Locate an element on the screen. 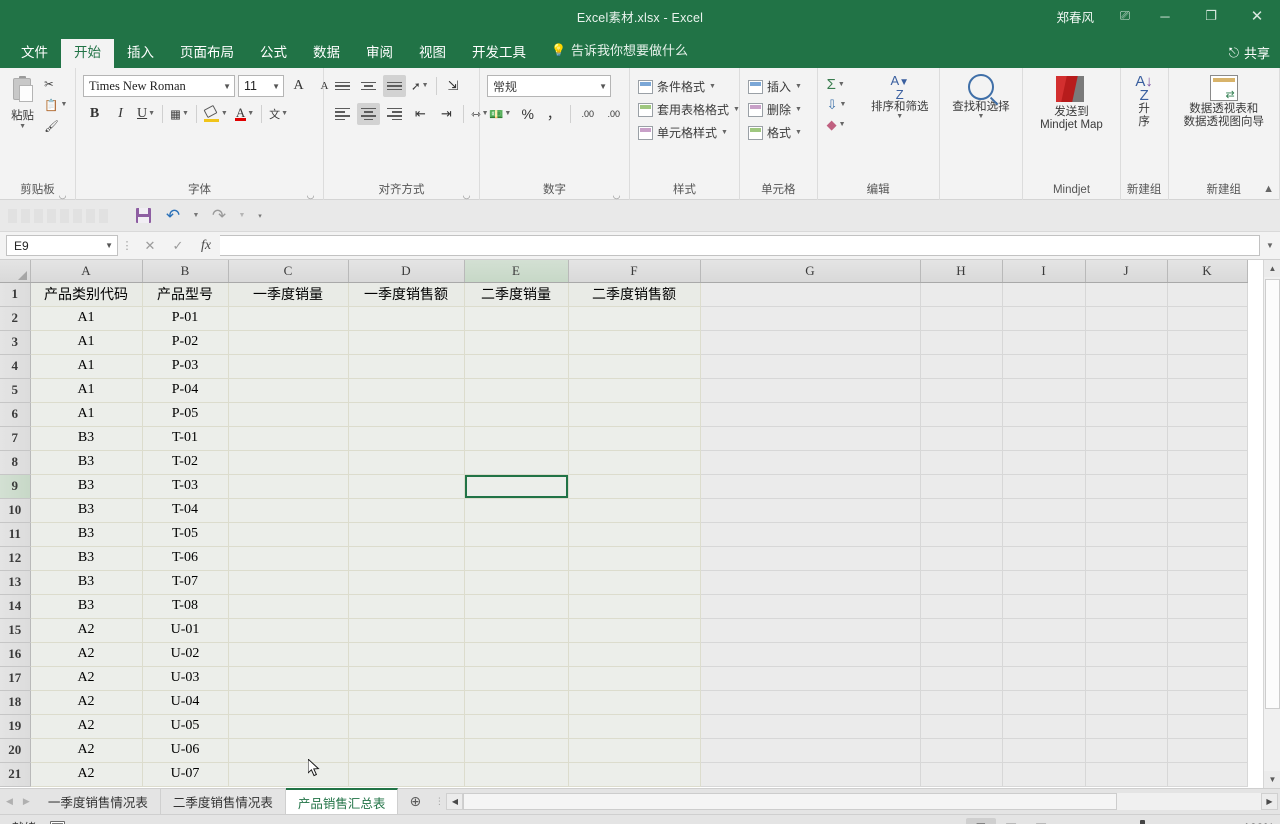 This screenshot has height=824, width=1280. orientation-button: ➚ ▼ is located at coordinates (420, 86).